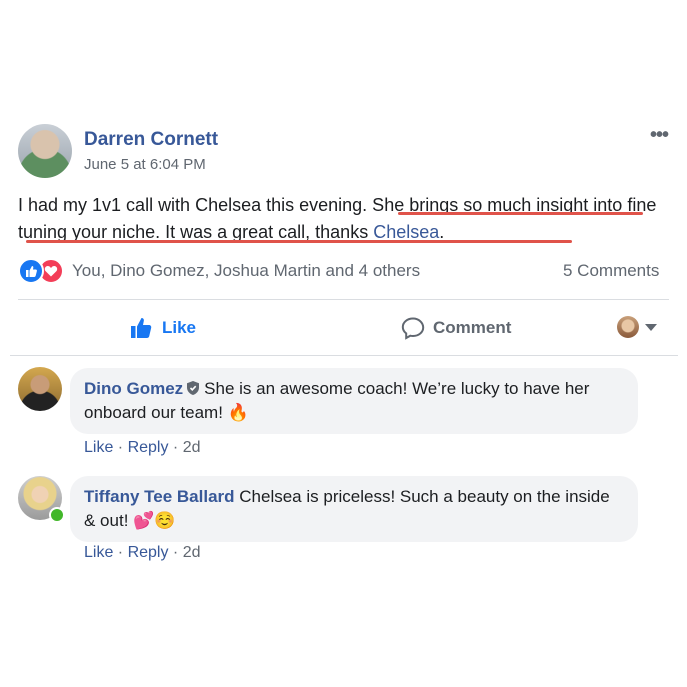 The width and height of the screenshot is (687, 687). What do you see at coordinates (151, 140) in the screenshot?
I see `author-name: Darren Cornett` at bounding box center [151, 140].